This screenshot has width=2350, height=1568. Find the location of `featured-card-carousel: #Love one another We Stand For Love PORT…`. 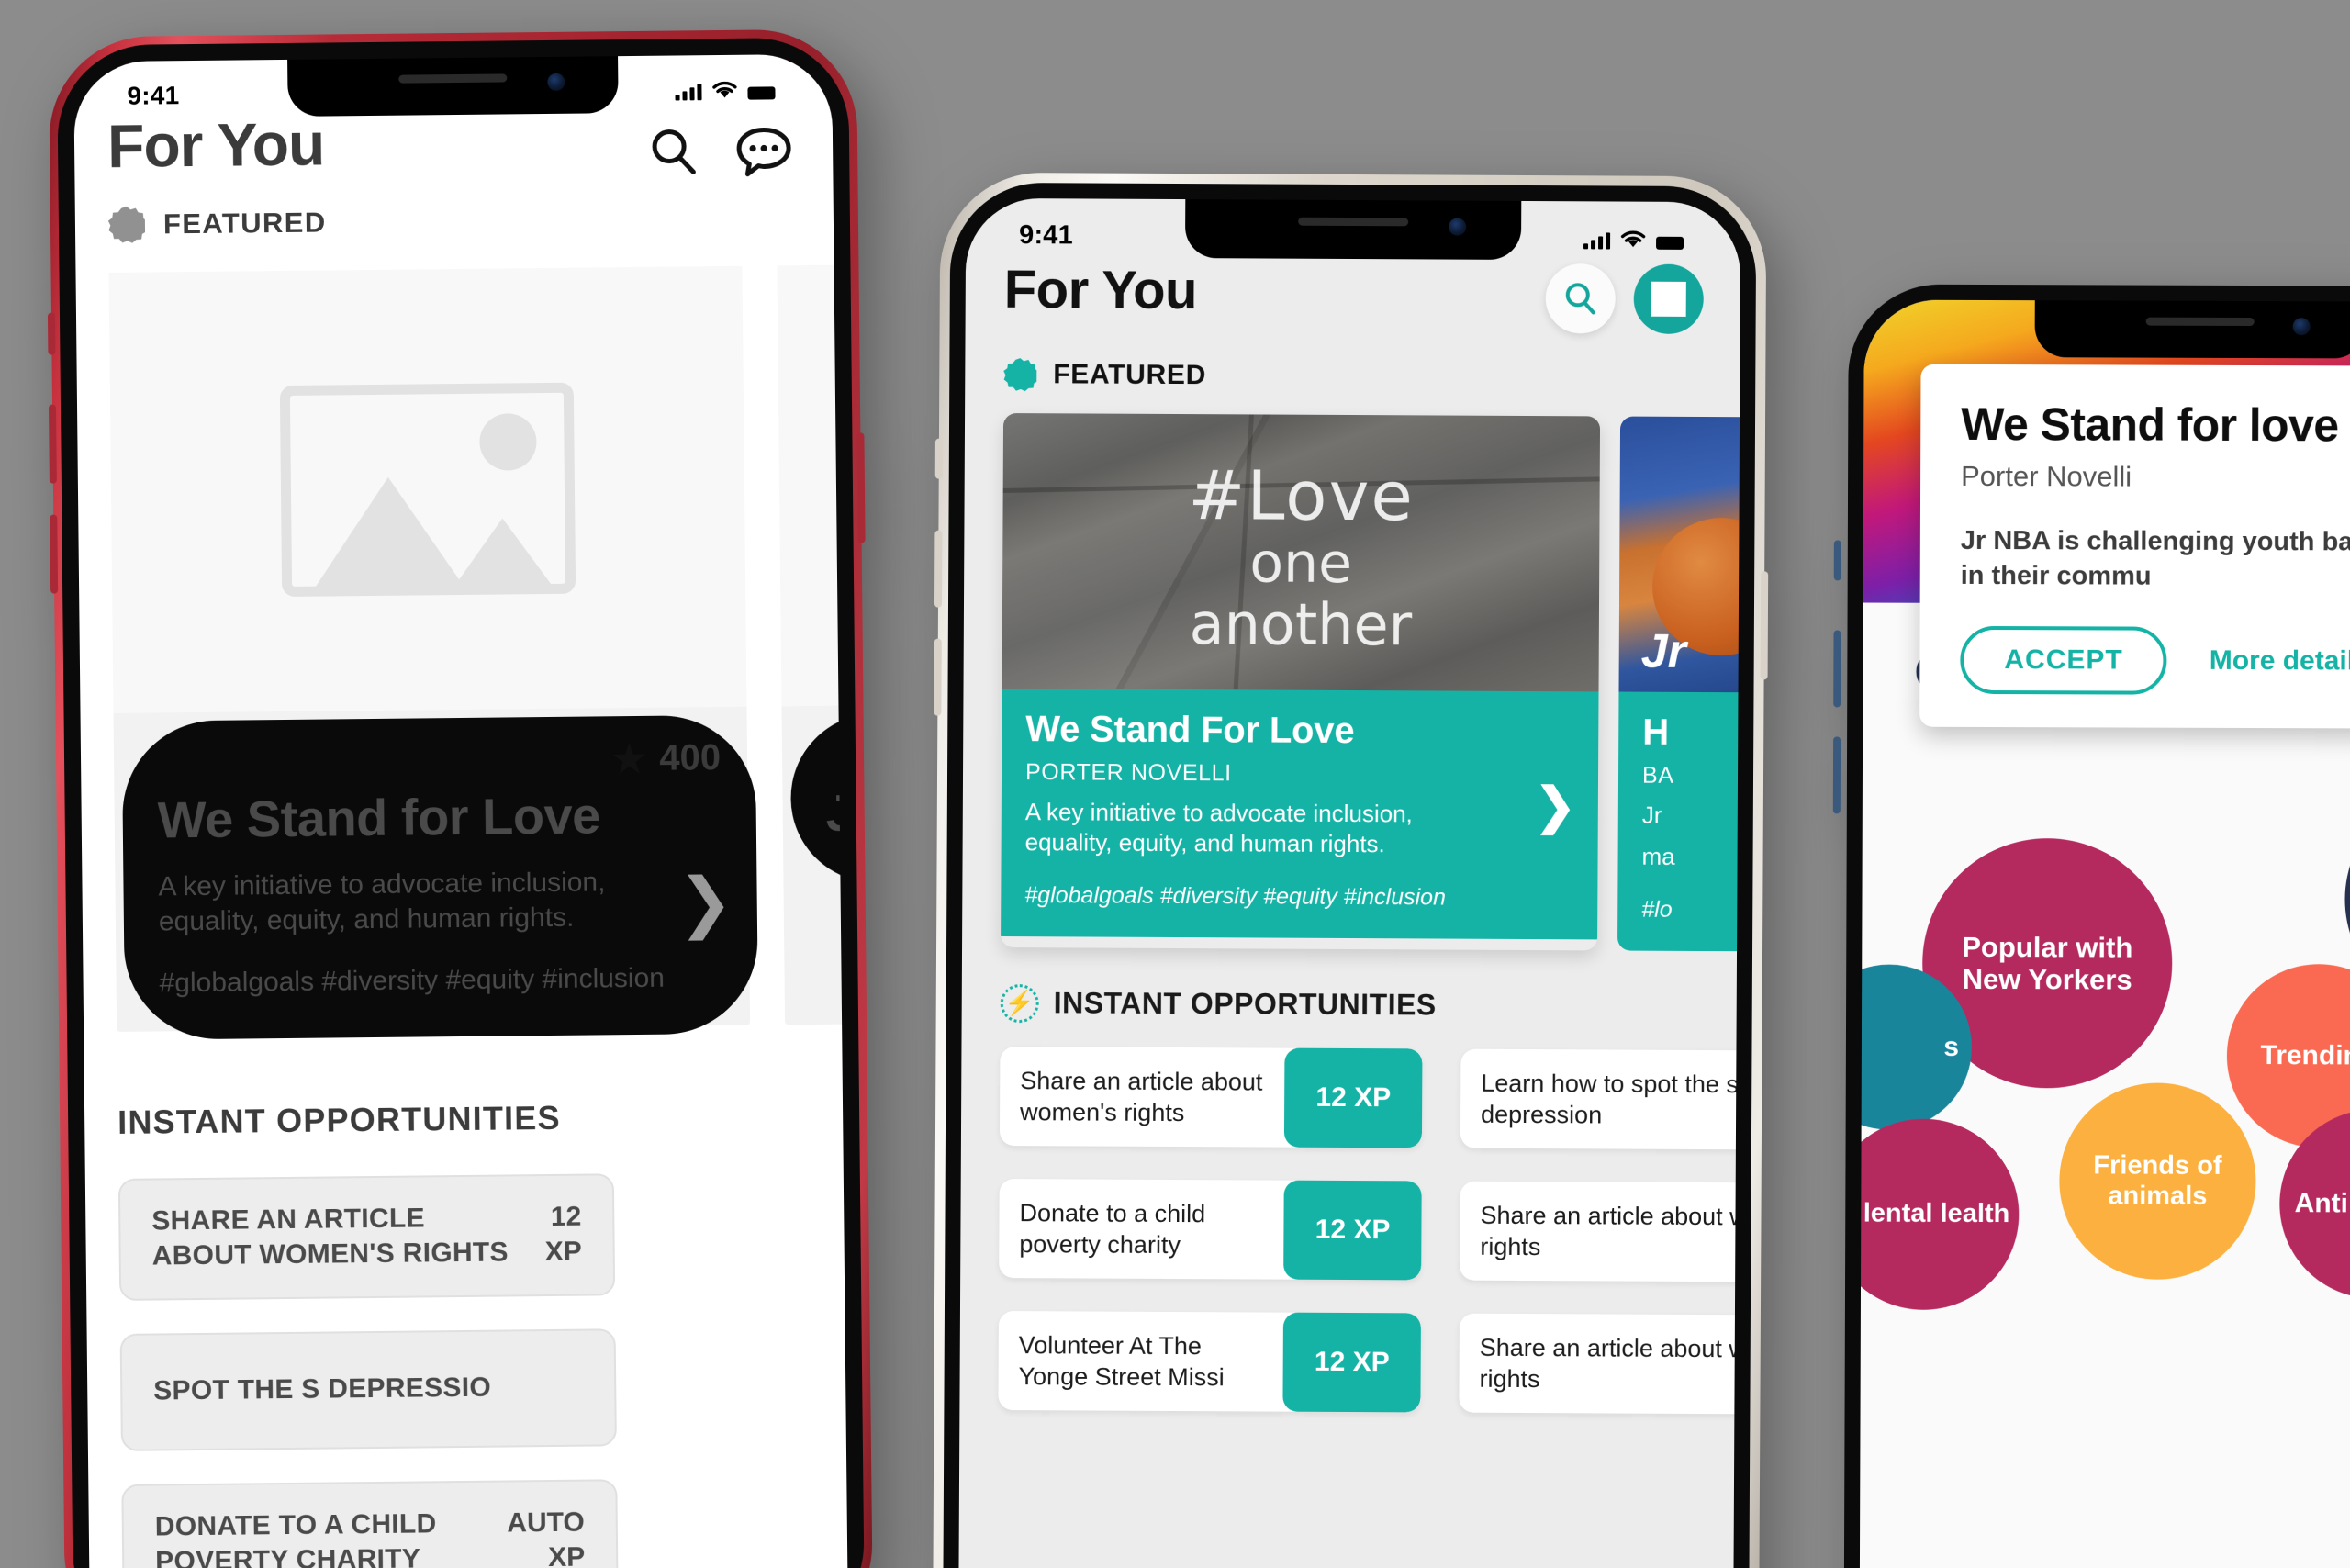

featured-card-carousel: #Love one another We Stand For Love PORT… is located at coordinates (1371, 682).